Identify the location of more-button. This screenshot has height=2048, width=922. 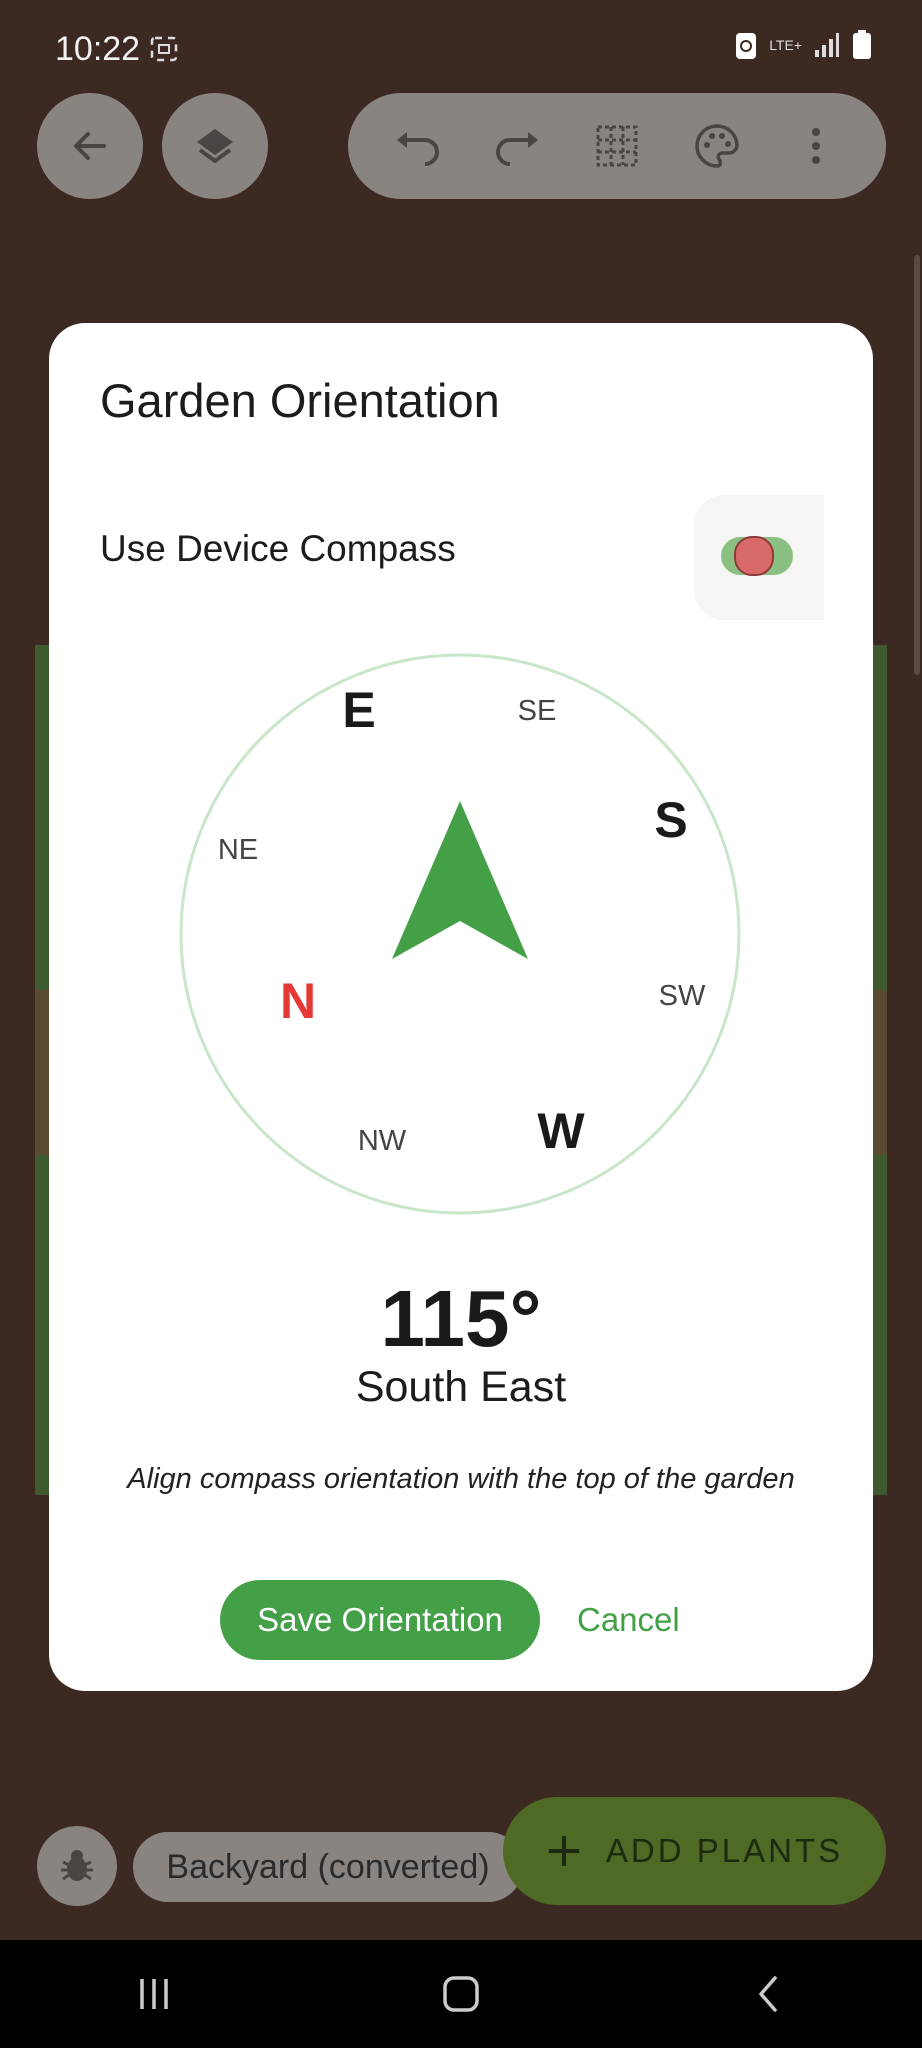
(816, 146).